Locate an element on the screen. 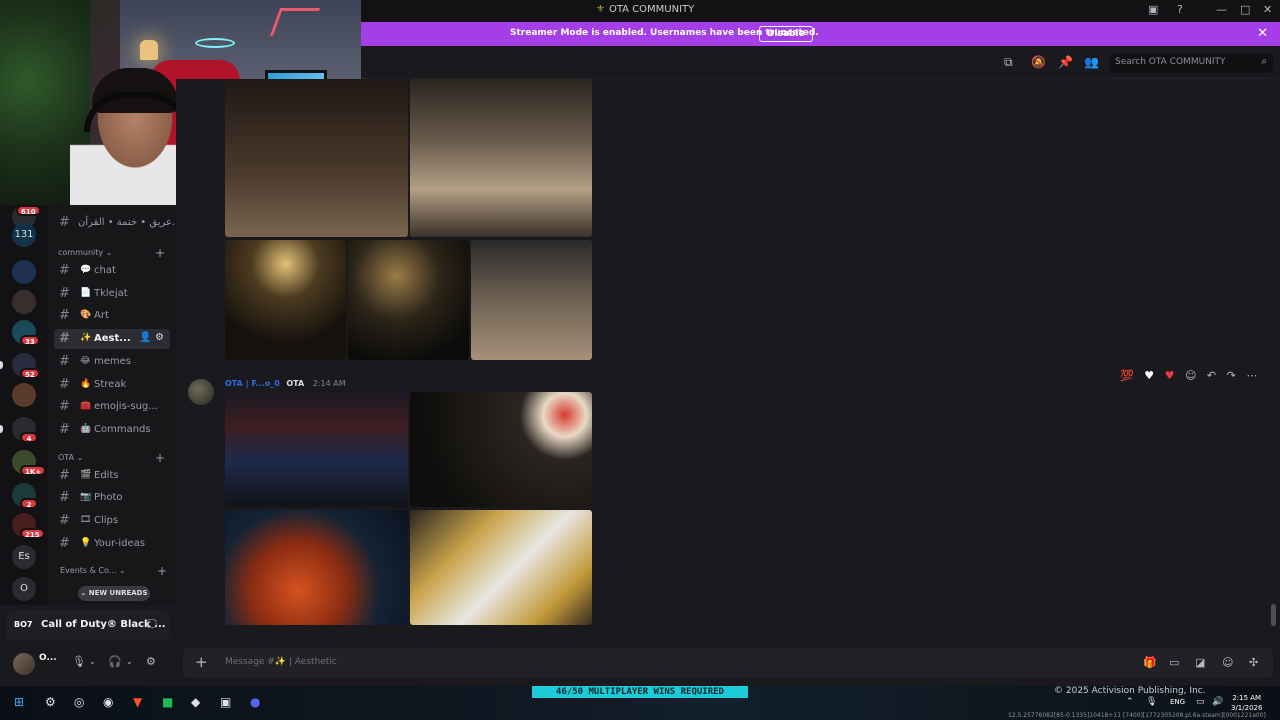 The image size is (1280, 720). unread-badge: 215 is located at coordinates (32, 533).